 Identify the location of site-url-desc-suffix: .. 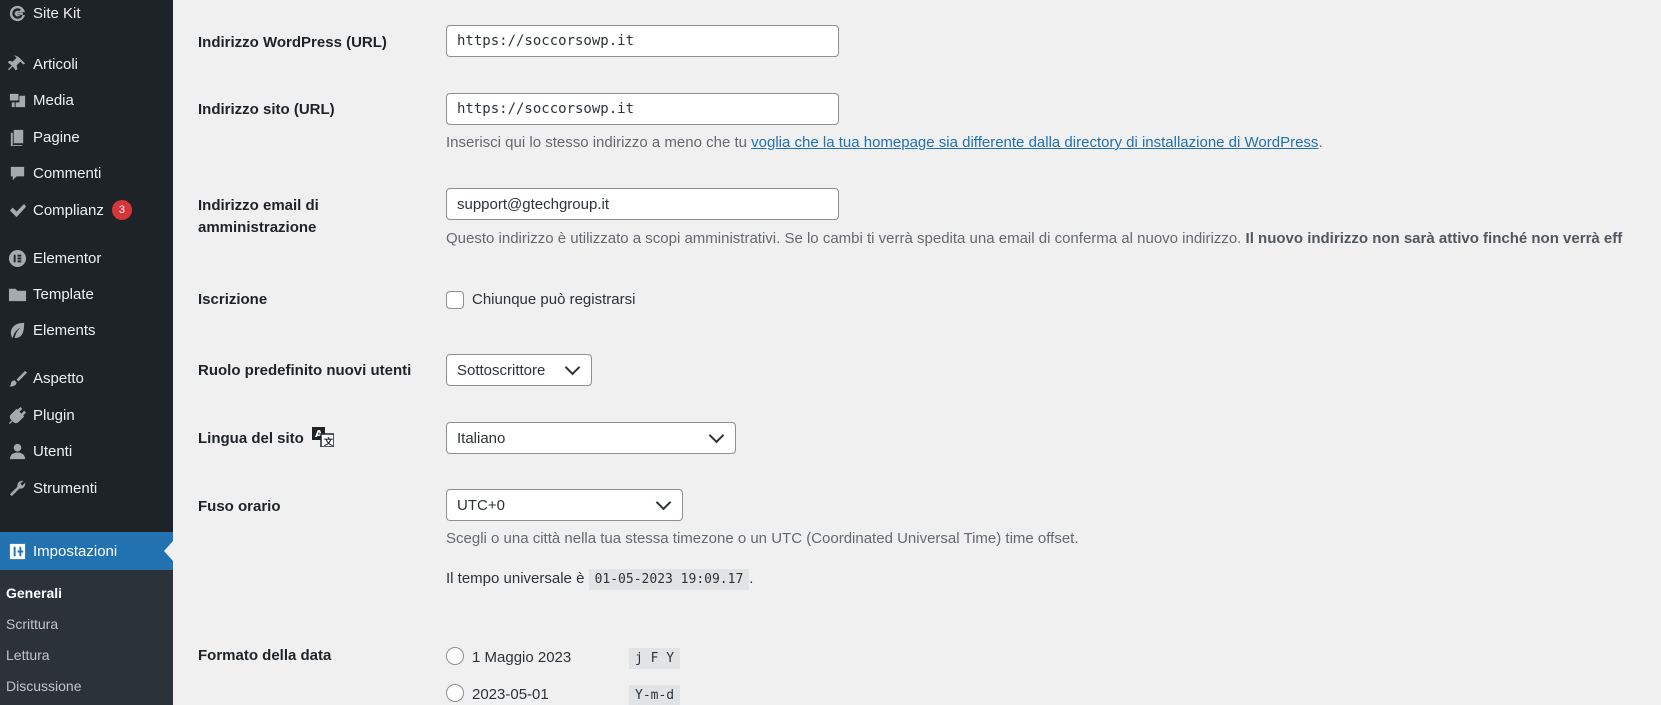
(1320, 142).